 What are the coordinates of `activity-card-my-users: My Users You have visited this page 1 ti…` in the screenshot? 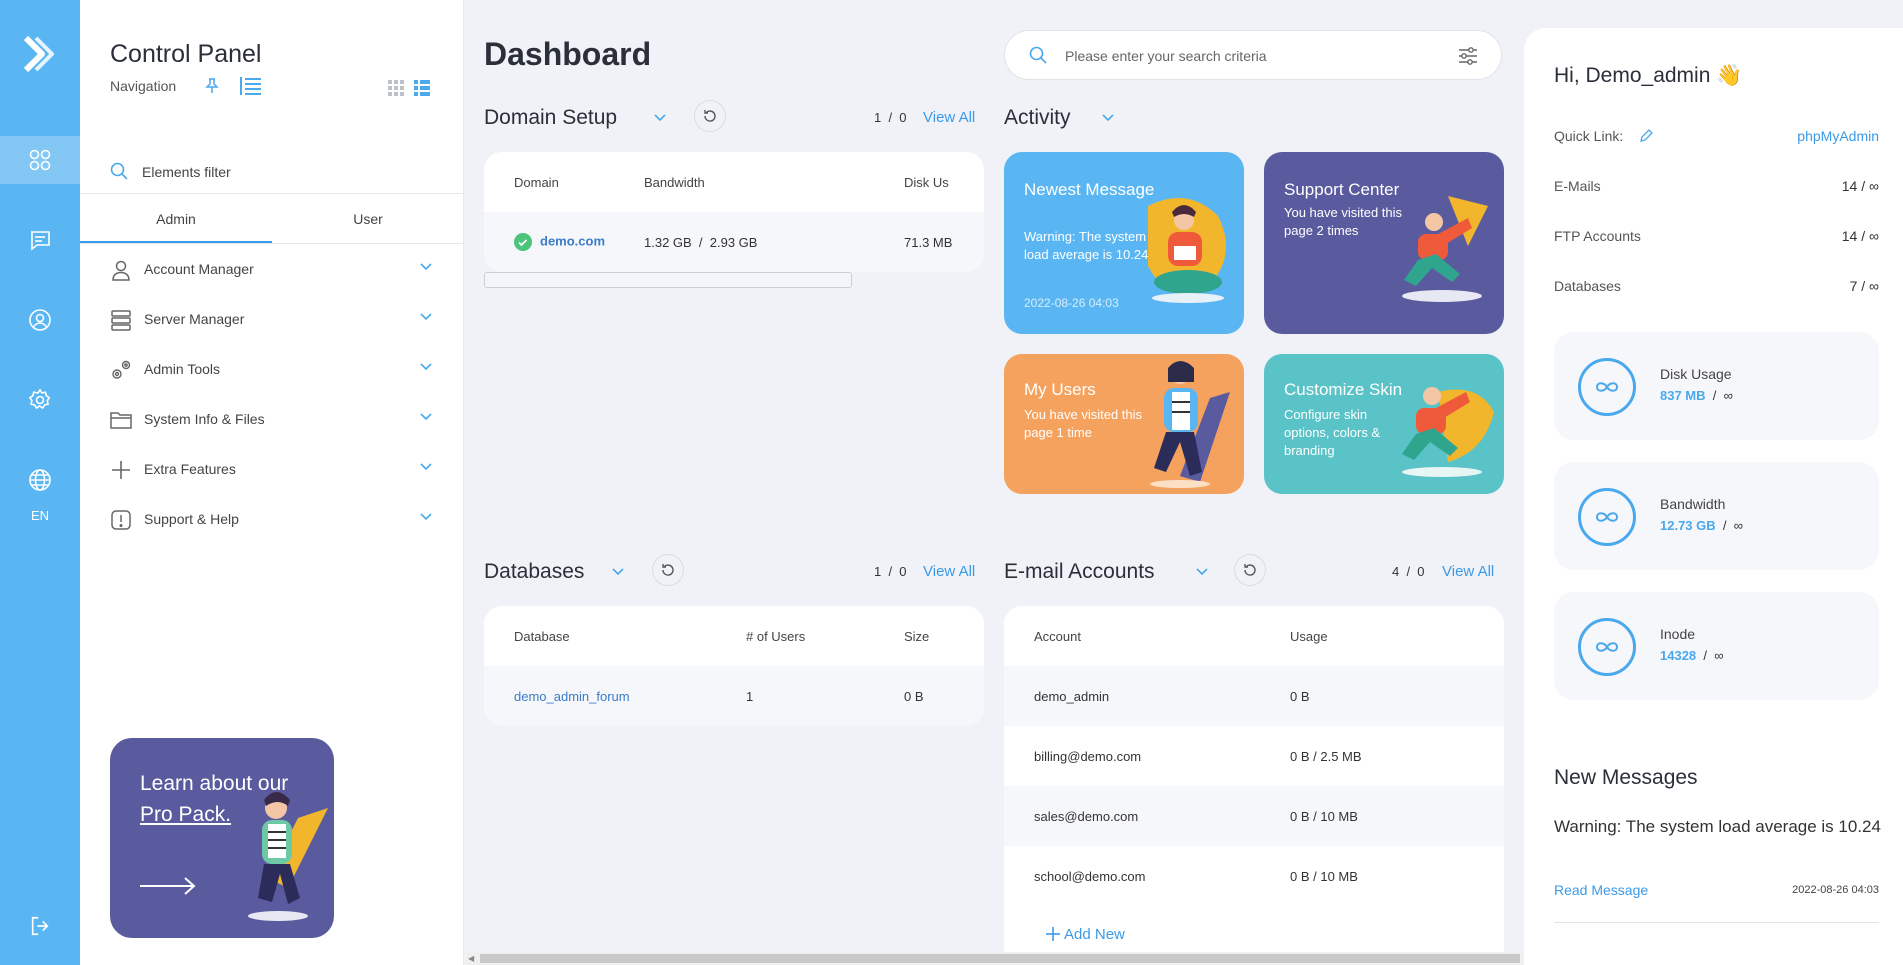 It's located at (1124, 424).